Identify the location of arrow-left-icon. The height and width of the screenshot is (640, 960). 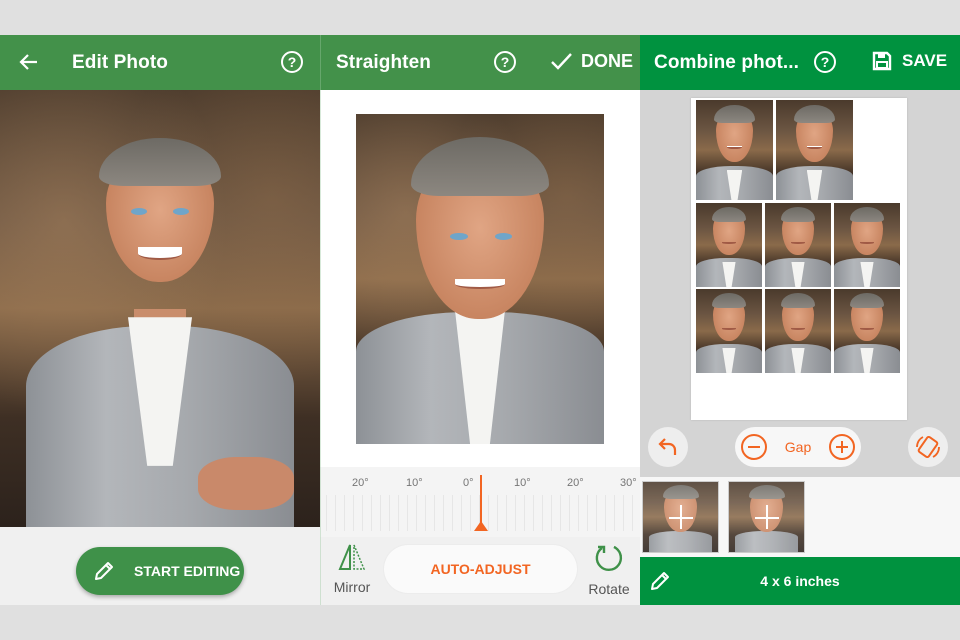
(28, 62).